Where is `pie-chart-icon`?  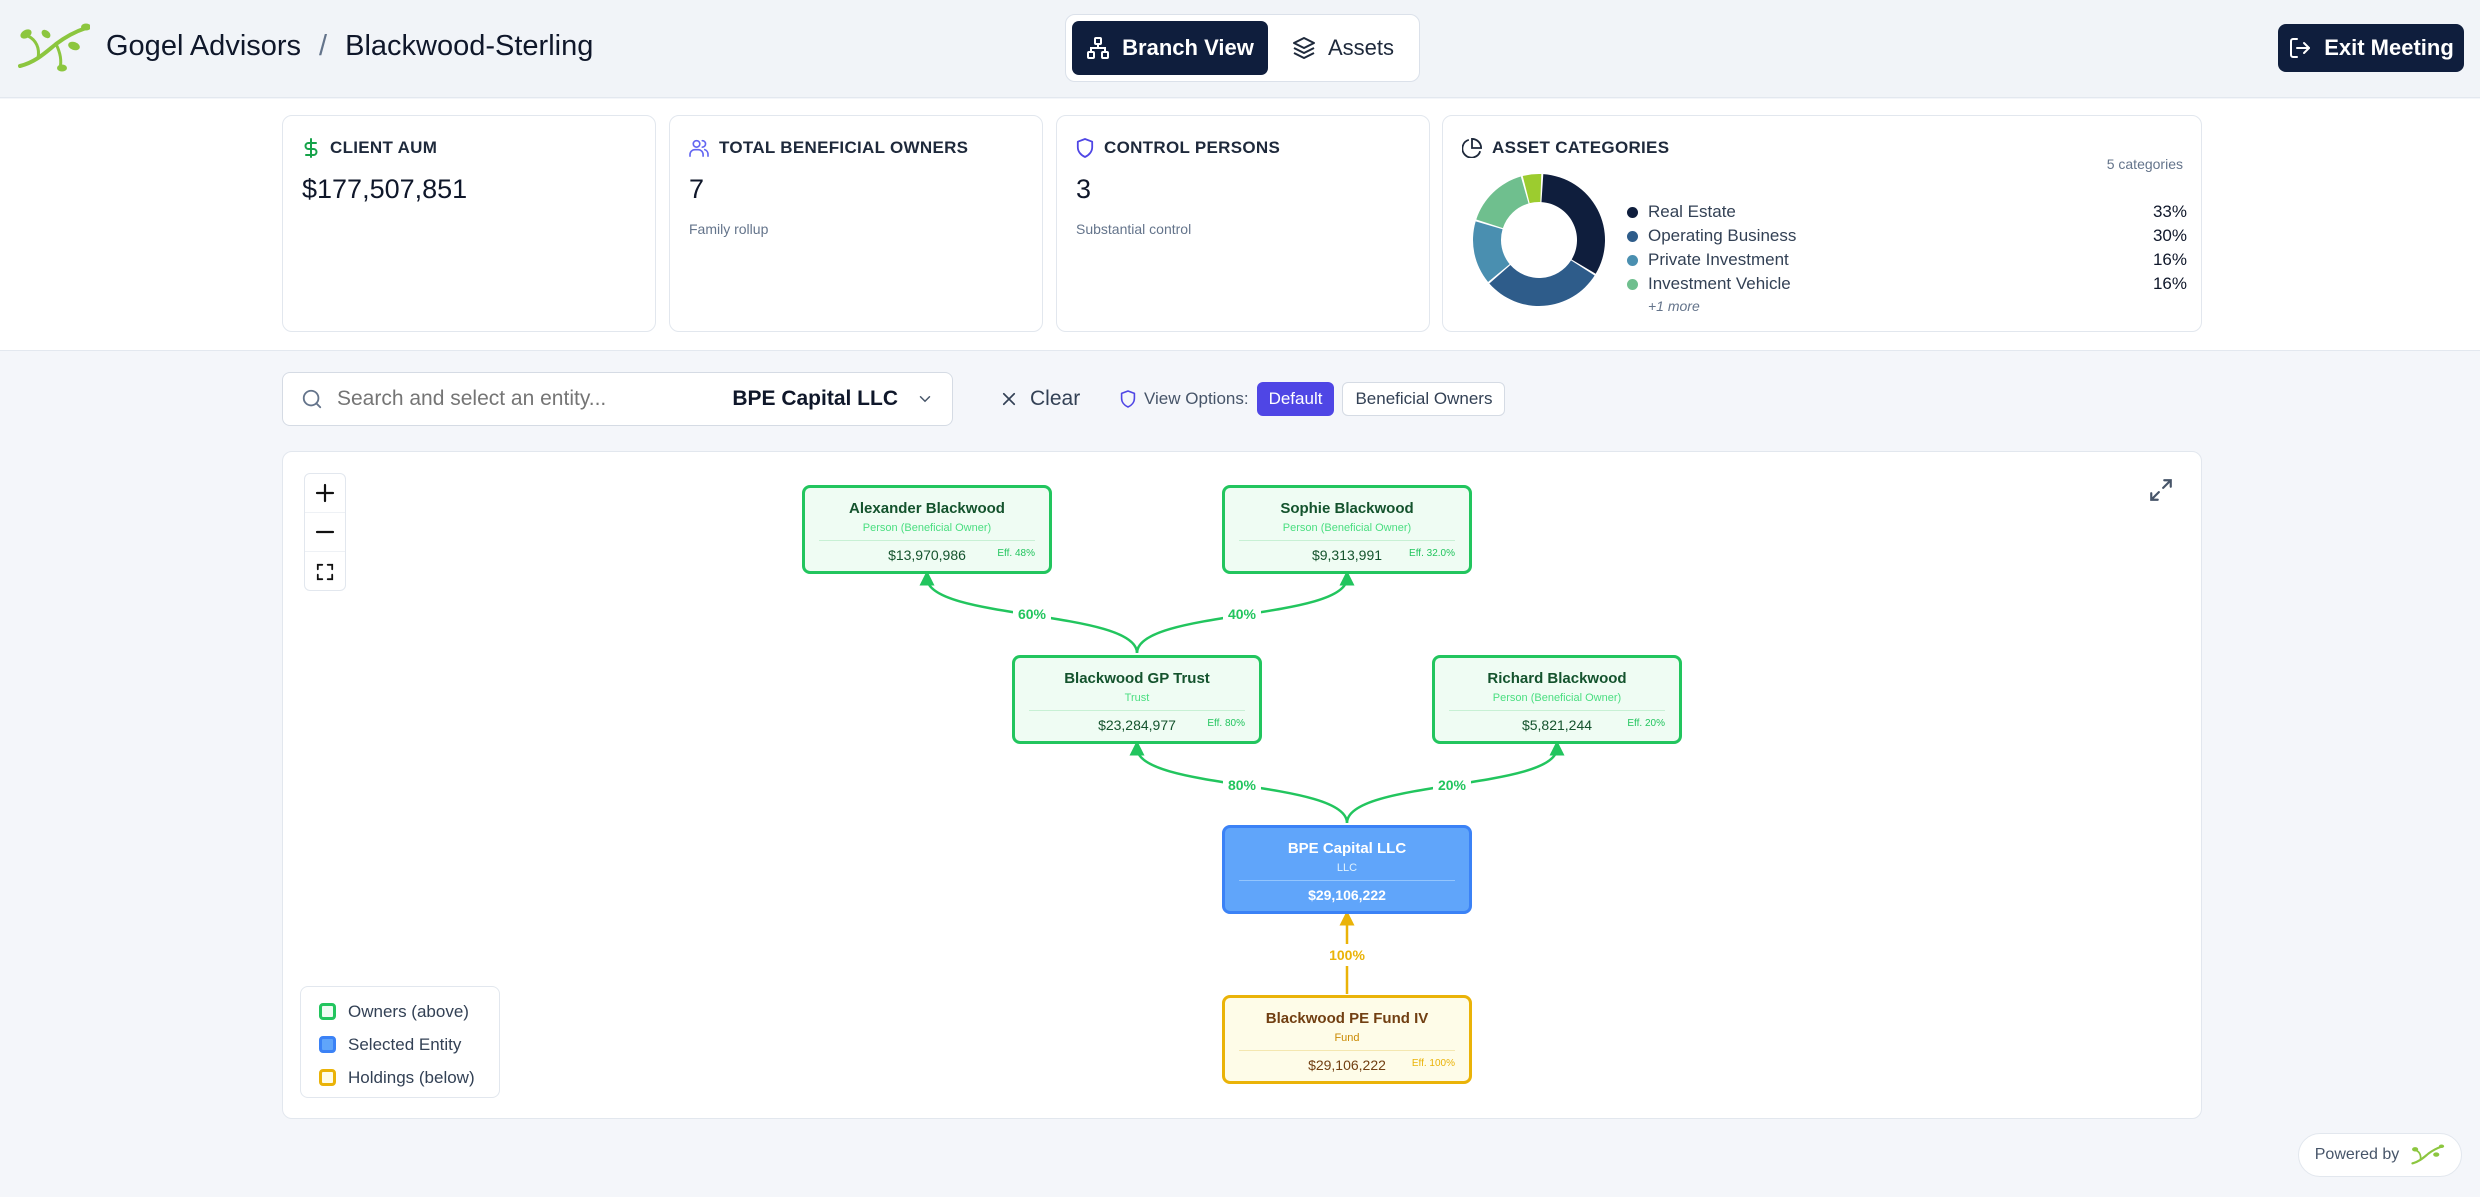
pie-chart-icon is located at coordinates (1472, 148).